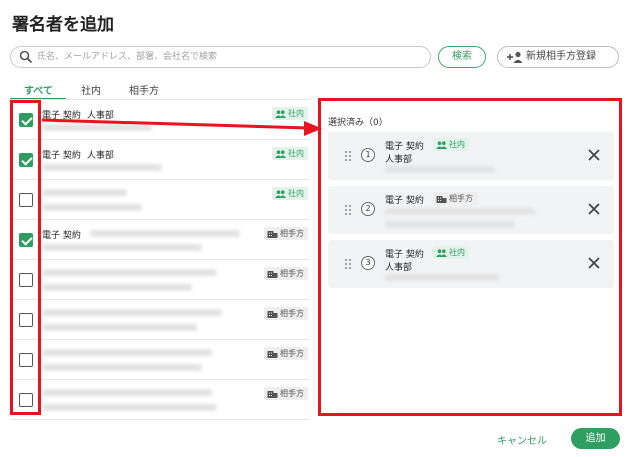 The width and height of the screenshot is (629, 457). What do you see at coordinates (515, 57) in the screenshot?
I see `add-person-icon` at bounding box center [515, 57].